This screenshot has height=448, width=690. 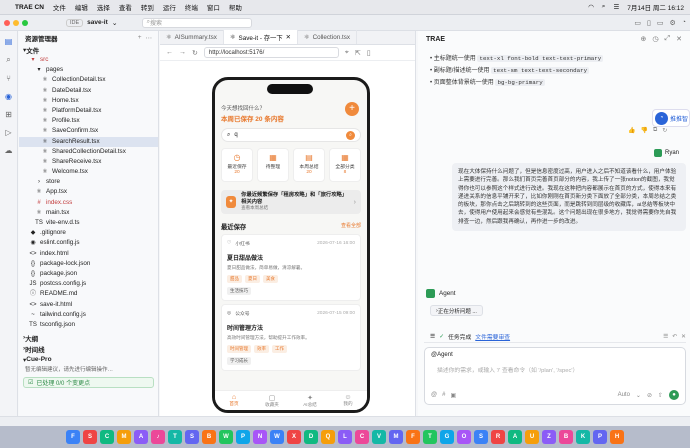 What do you see at coordinates (583, 437) in the screenshot?
I see `dock-app-icon: K` at bounding box center [583, 437].